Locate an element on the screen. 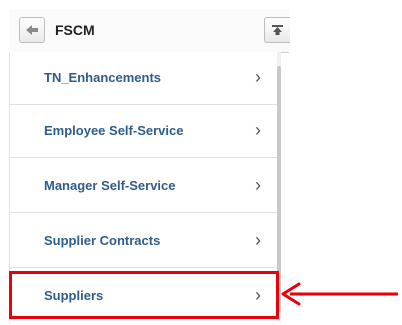  back-arrow-icon is located at coordinates (32, 30).